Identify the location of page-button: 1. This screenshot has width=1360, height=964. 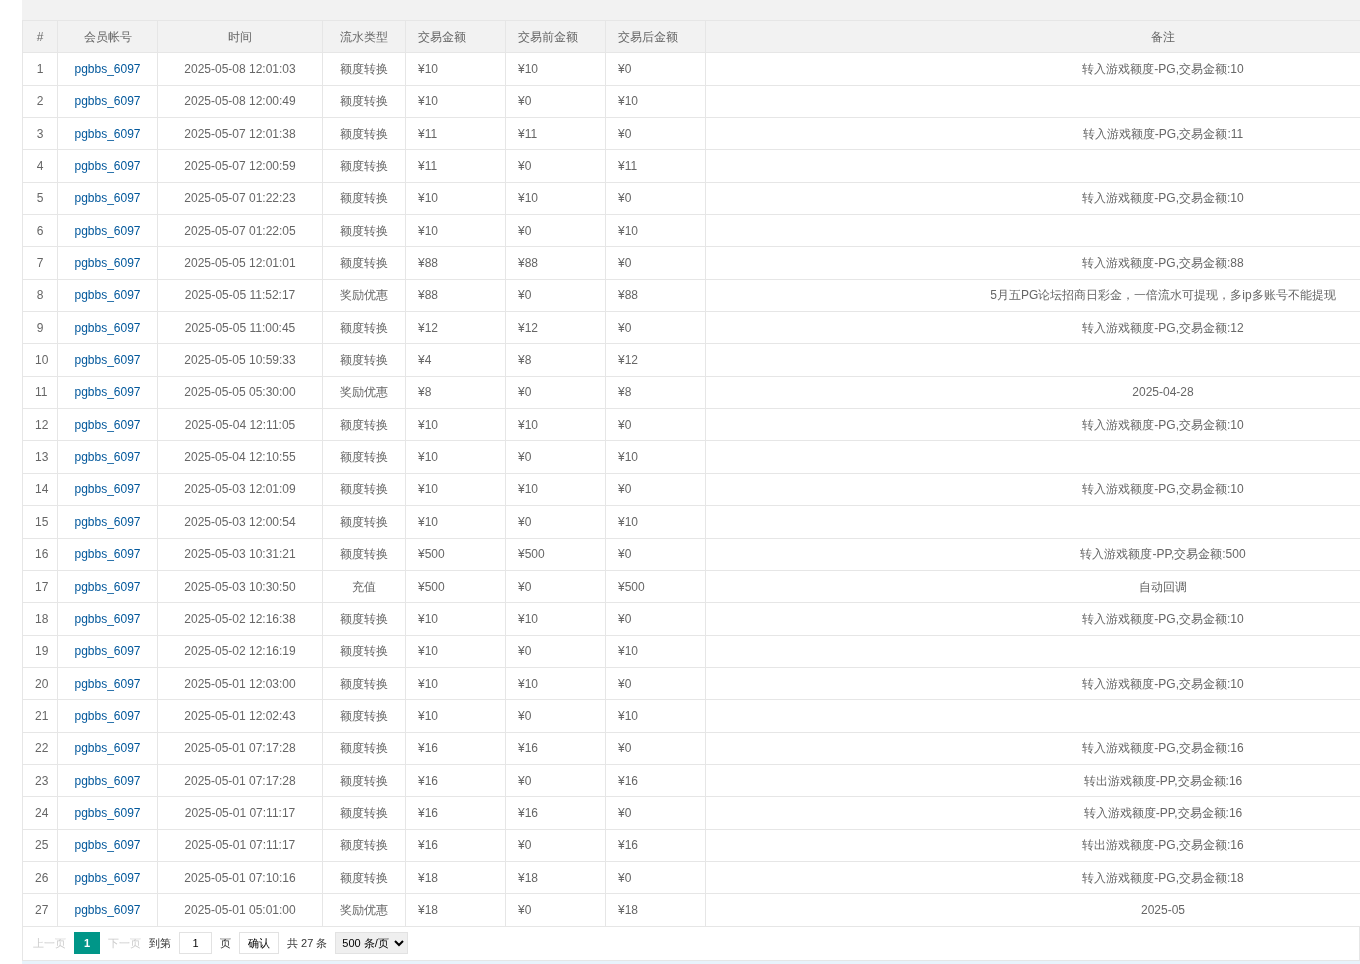
(87, 943).